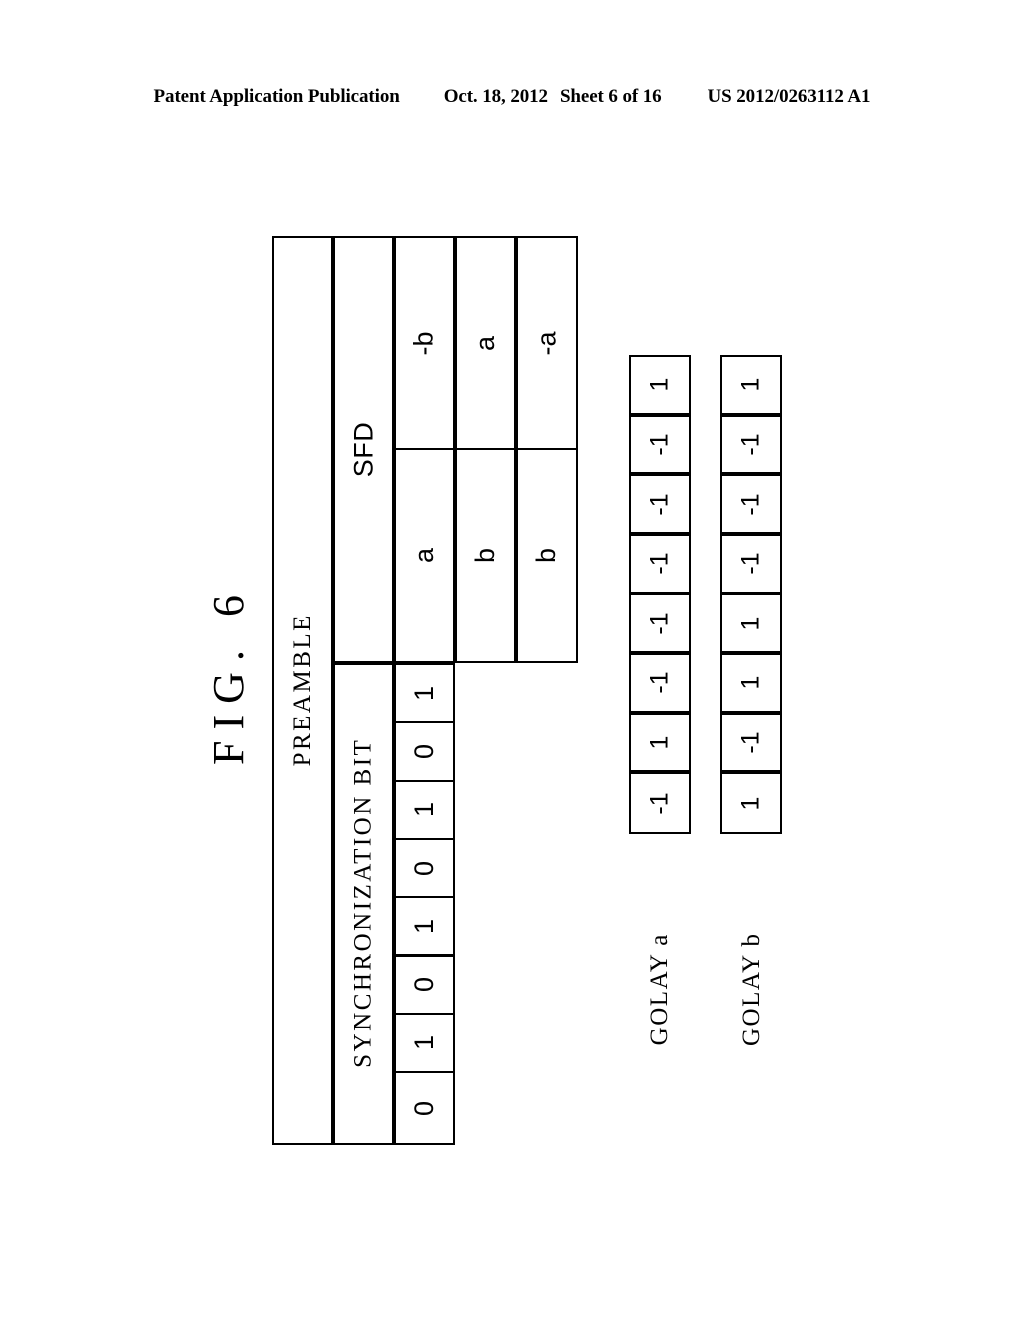 The height and width of the screenshot is (1320, 1024). I want to click on sfd-cell: -a, so click(547, 343).